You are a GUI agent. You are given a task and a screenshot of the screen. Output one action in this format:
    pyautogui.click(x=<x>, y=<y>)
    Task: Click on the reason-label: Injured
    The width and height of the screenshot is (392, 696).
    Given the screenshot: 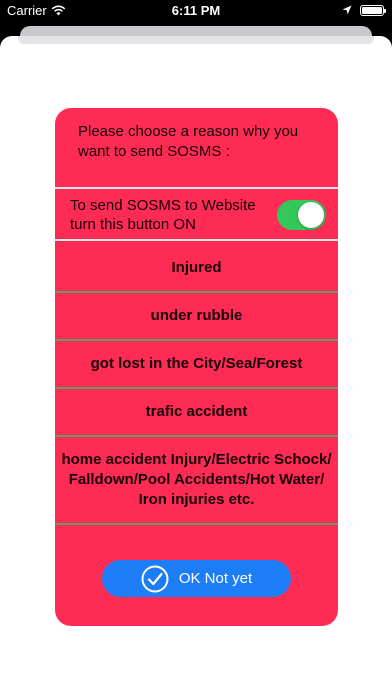 What is the action you would take?
    pyautogui.click(x=196, y=267)
    